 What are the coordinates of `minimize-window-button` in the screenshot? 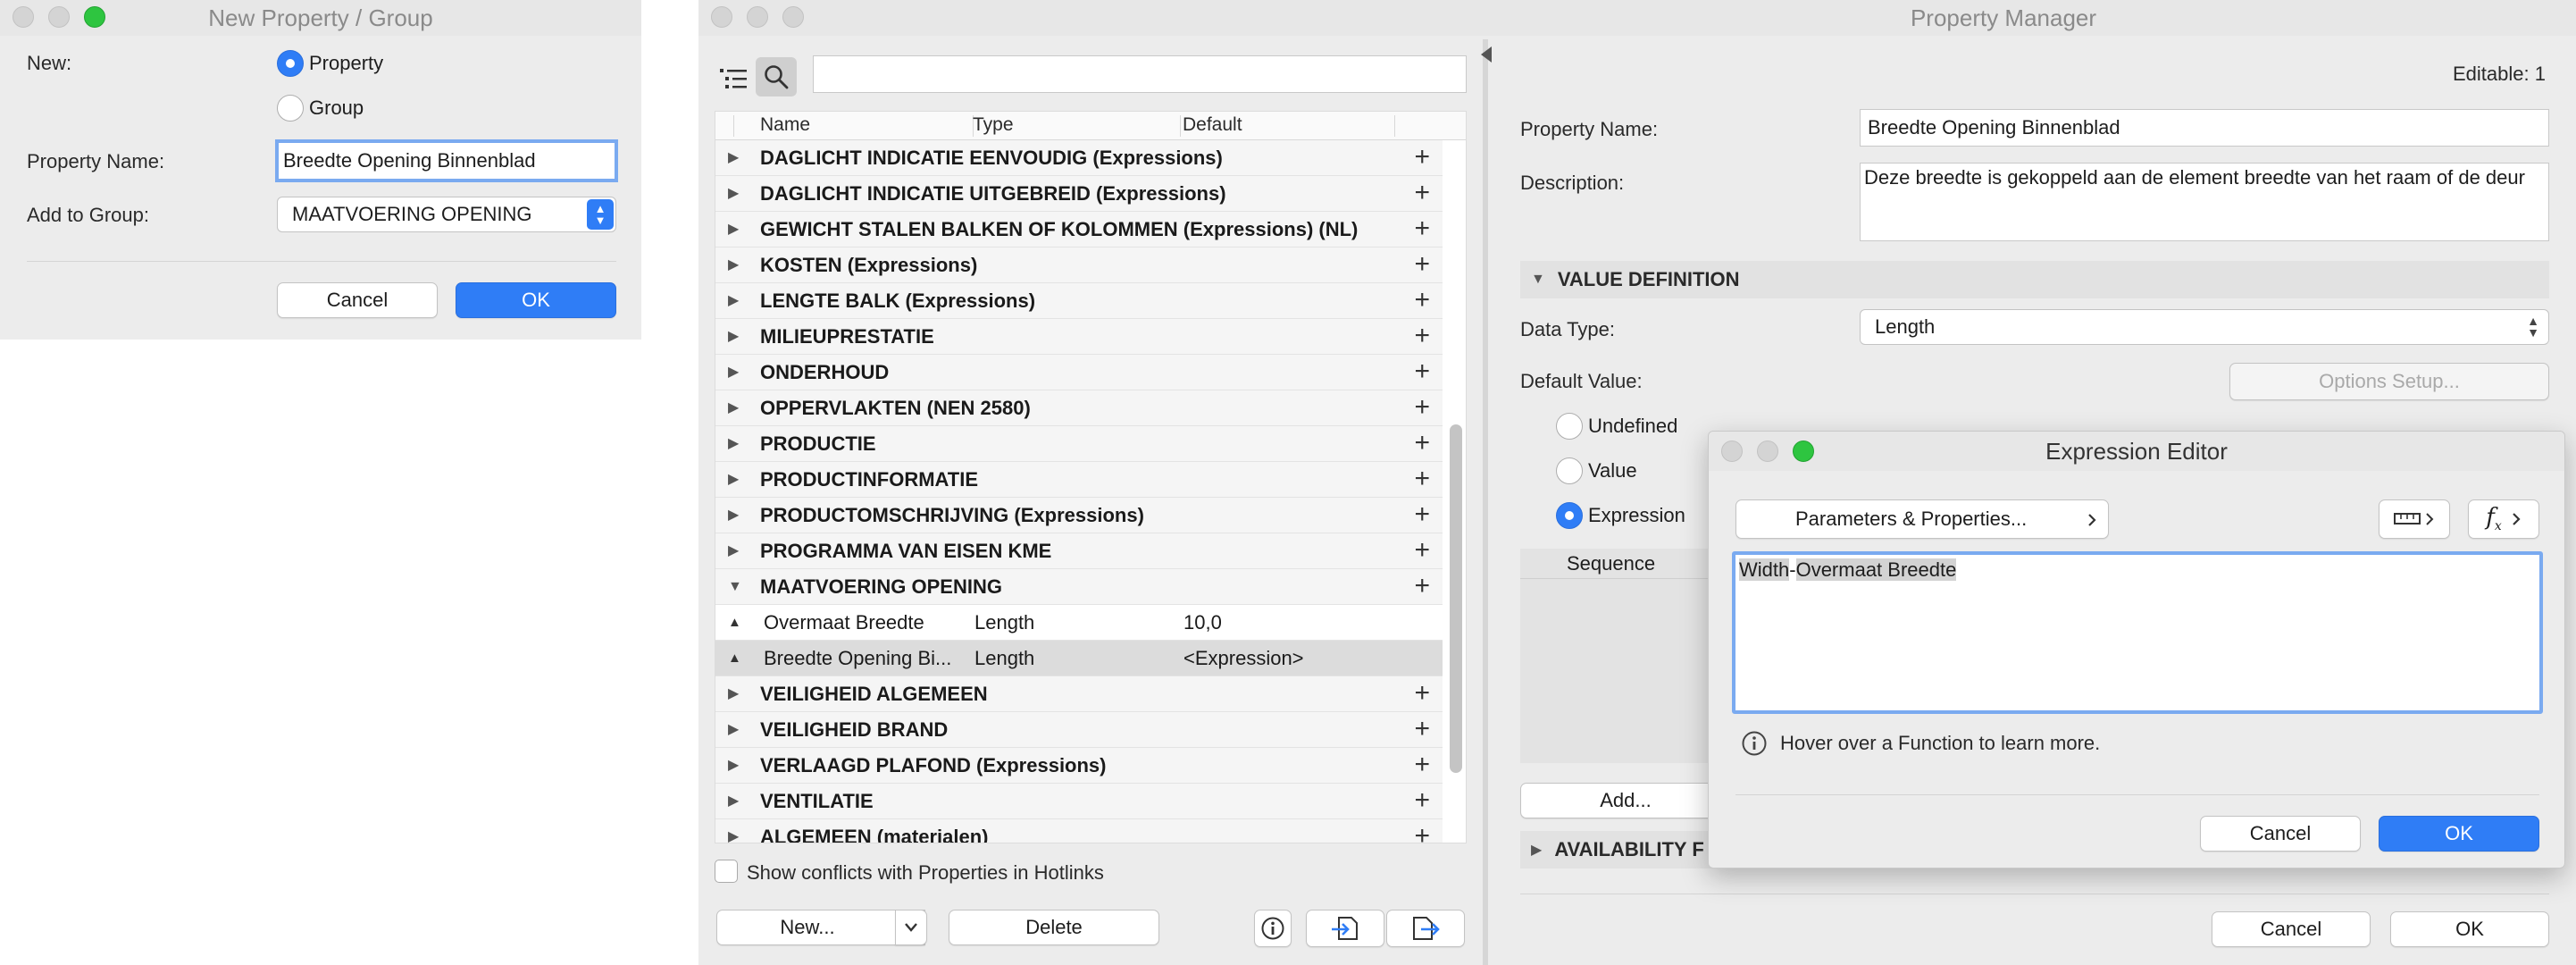 It's located at (758, 17).